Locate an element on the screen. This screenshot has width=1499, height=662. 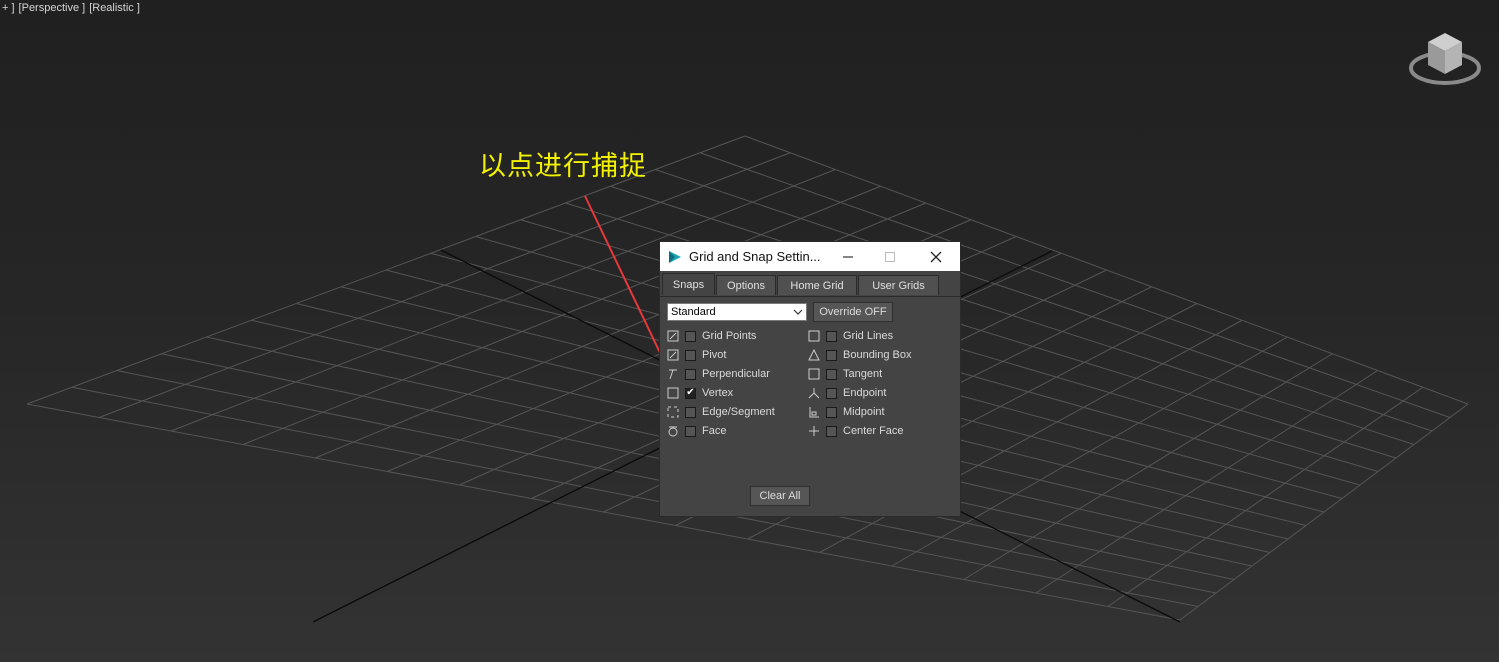
tab-snaps: Snaps is located at coordinates (688, 284).